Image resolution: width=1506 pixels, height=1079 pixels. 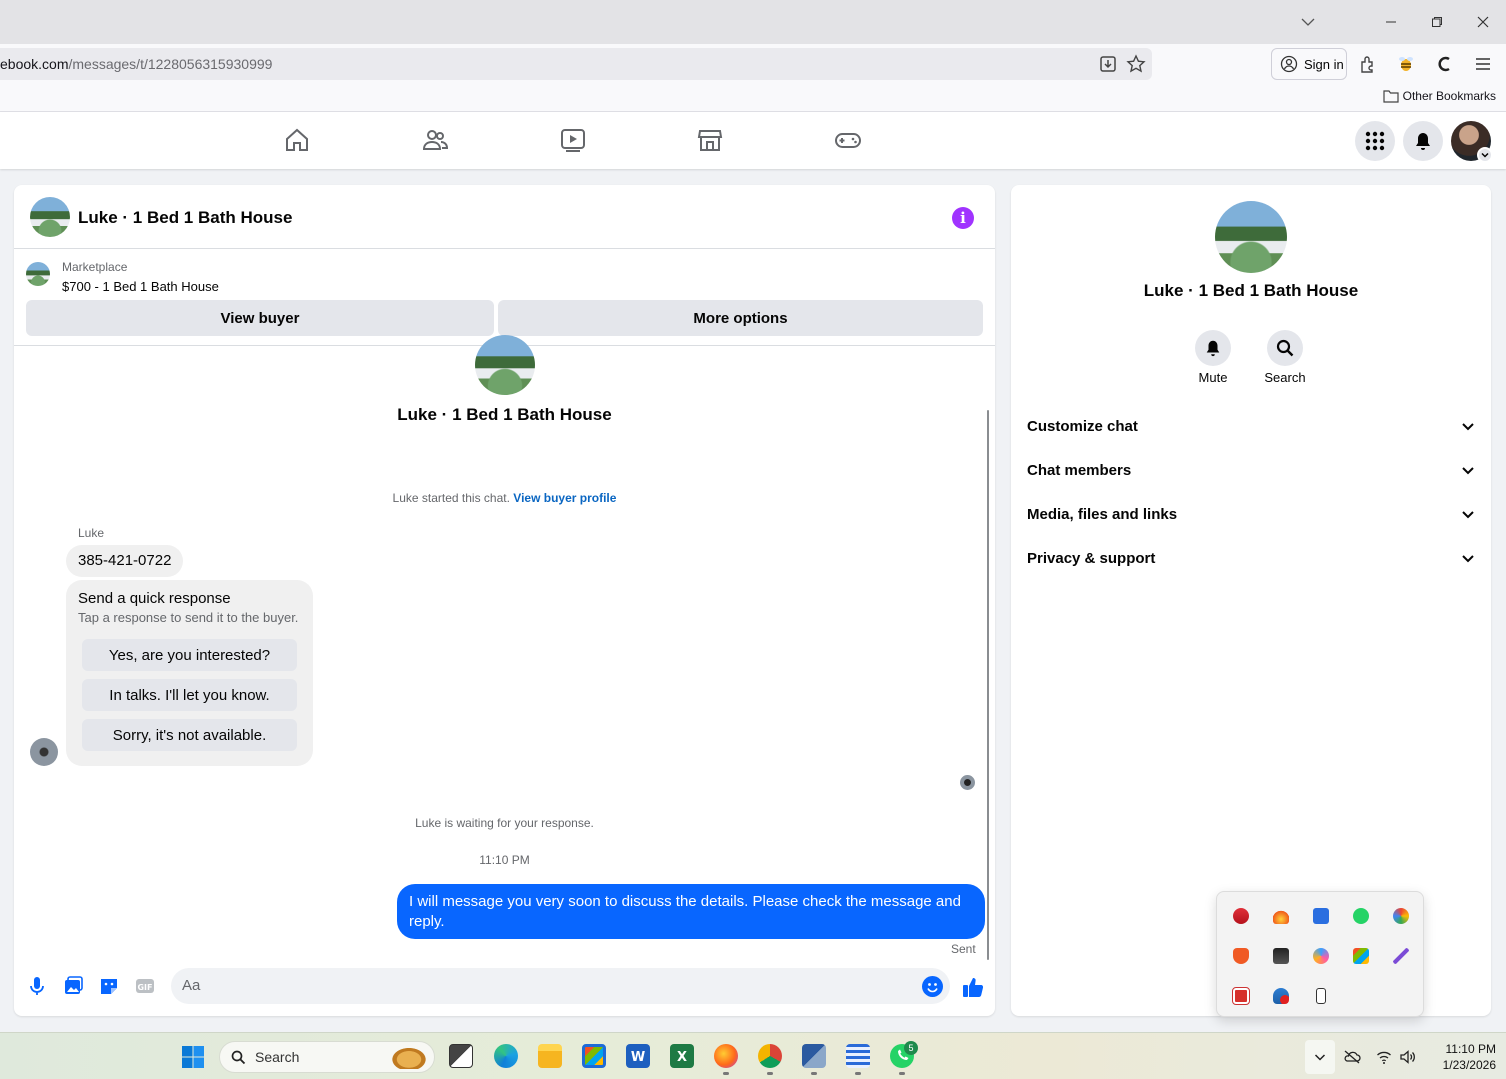 What do you see at coordinates (1458, 1057) in the screenshot?
I see `system-clock: 11:10 PM 1/23/2026` at bounding box center [1458, 1057].